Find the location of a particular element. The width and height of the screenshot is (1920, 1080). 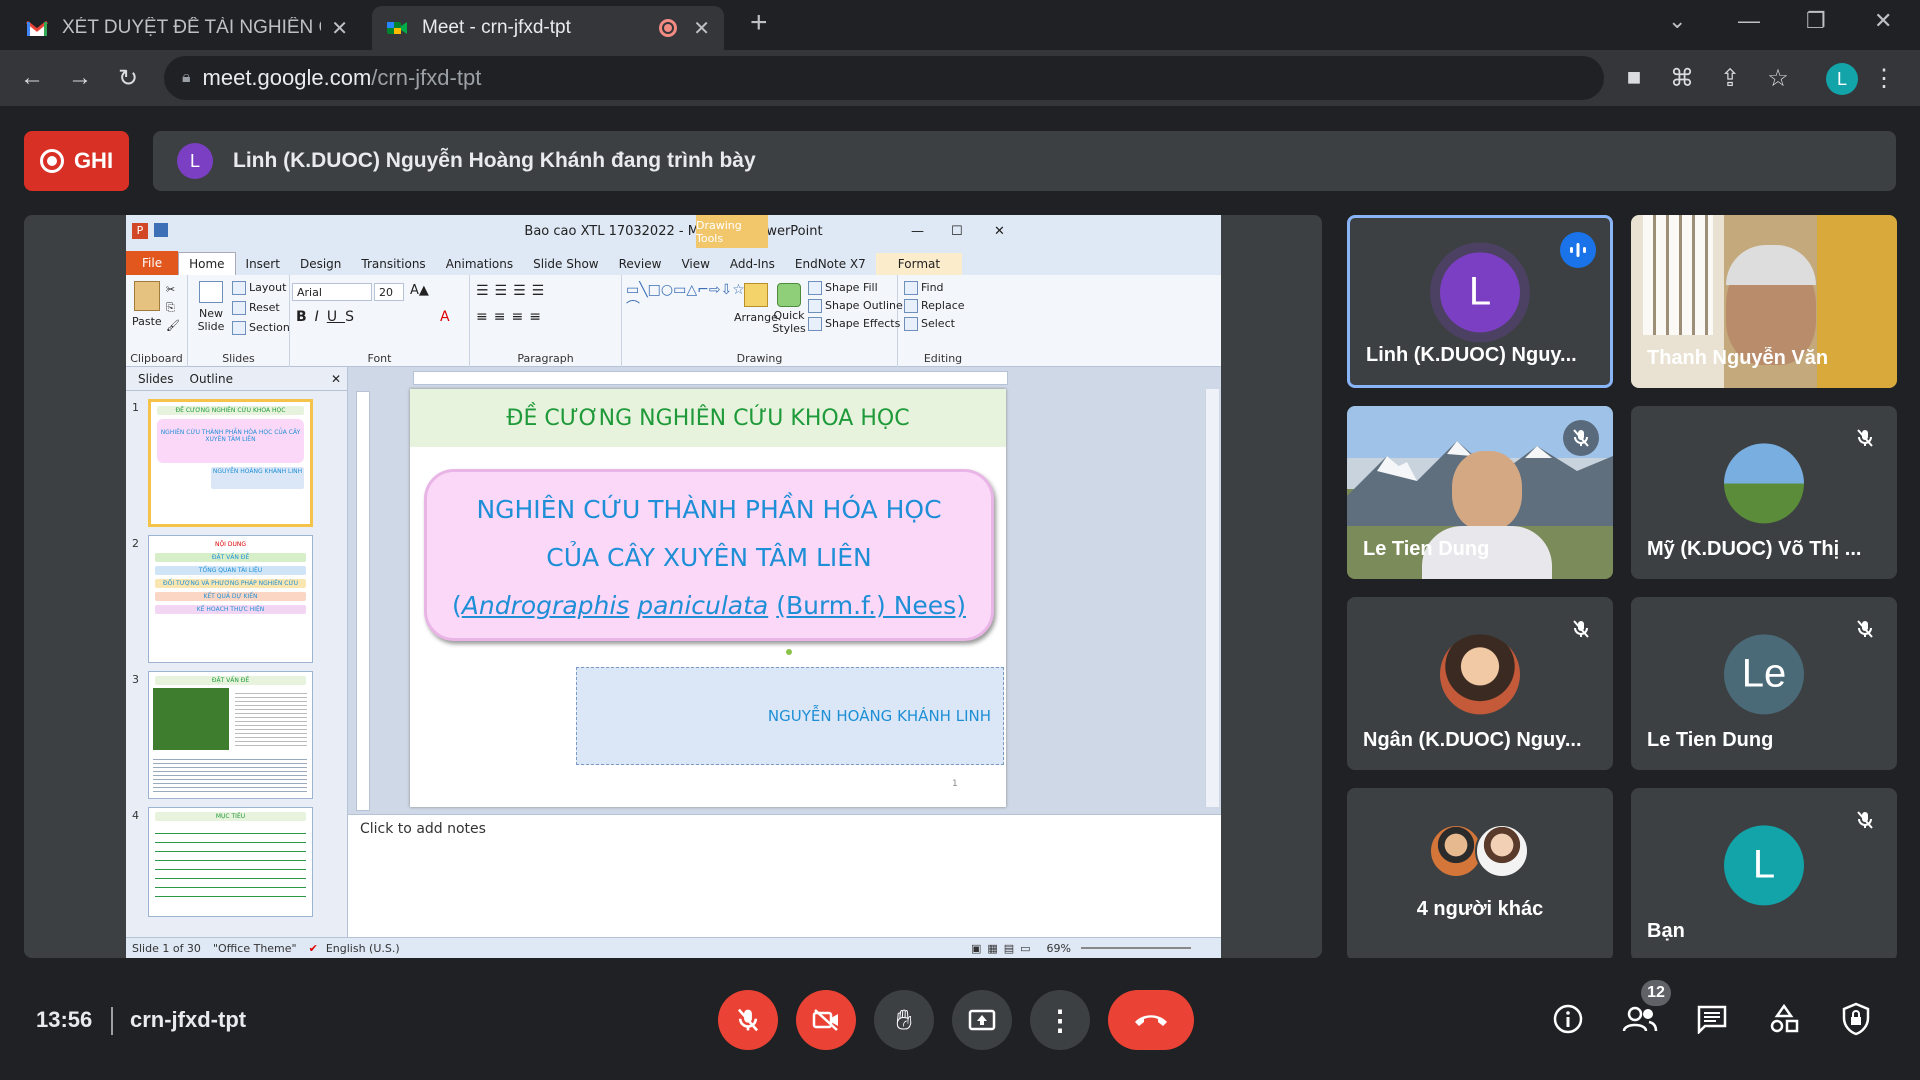

minimize-button: — is located at coordinates (1749, 21).